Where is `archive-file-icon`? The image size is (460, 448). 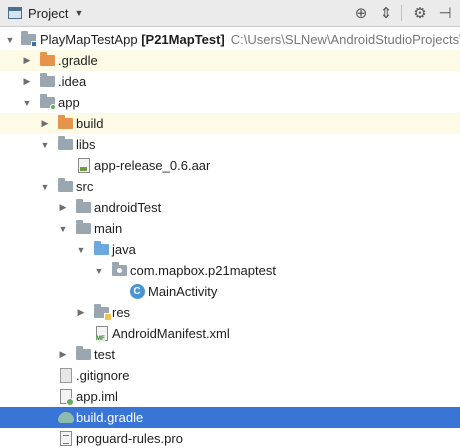
archive-file-icon is located at coordinates (84, 166).